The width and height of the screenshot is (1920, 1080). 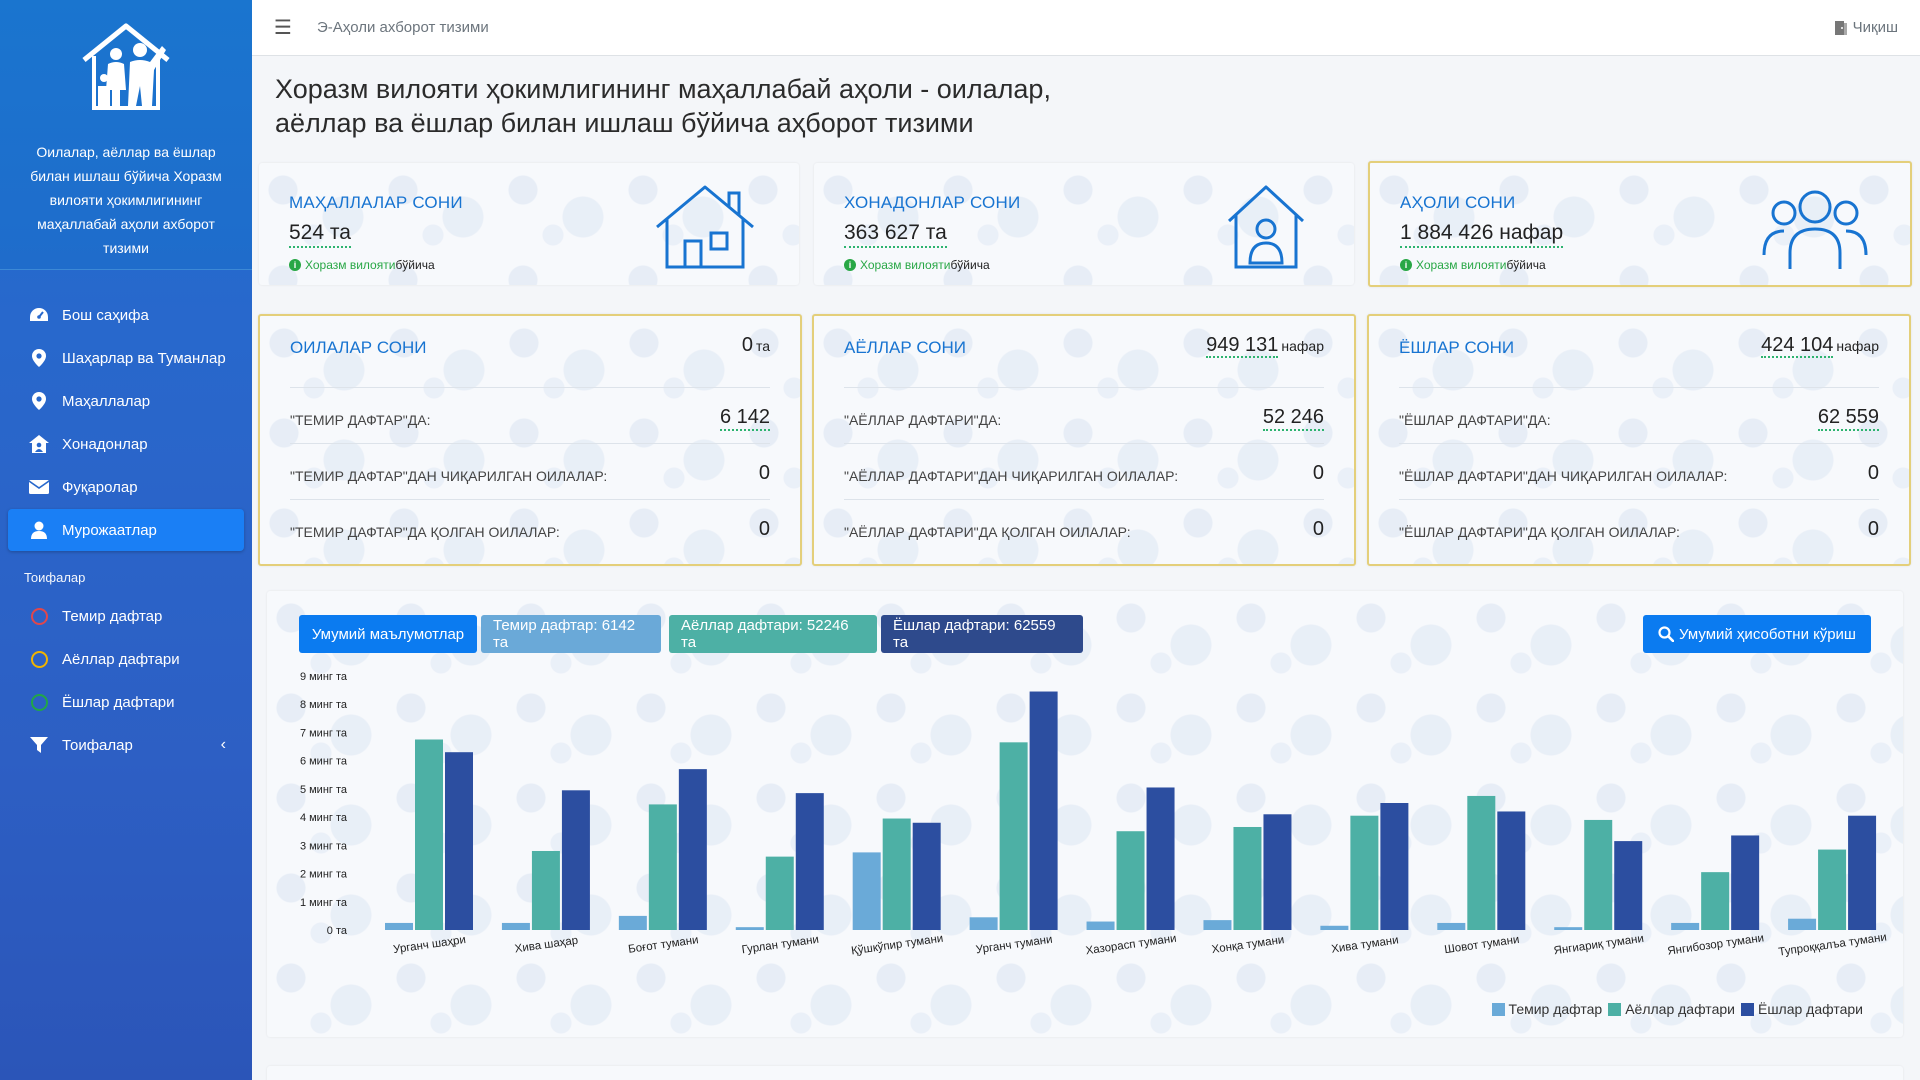 I want to click on total-unit: та, so click(x=762, y=346).